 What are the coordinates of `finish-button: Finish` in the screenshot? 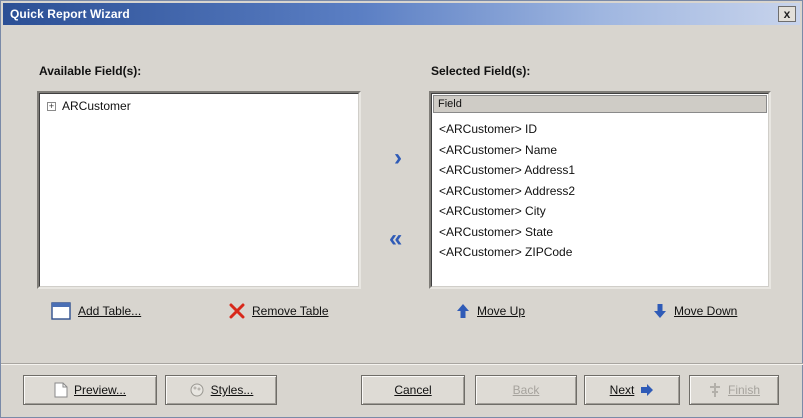 It's located at (734, 390).